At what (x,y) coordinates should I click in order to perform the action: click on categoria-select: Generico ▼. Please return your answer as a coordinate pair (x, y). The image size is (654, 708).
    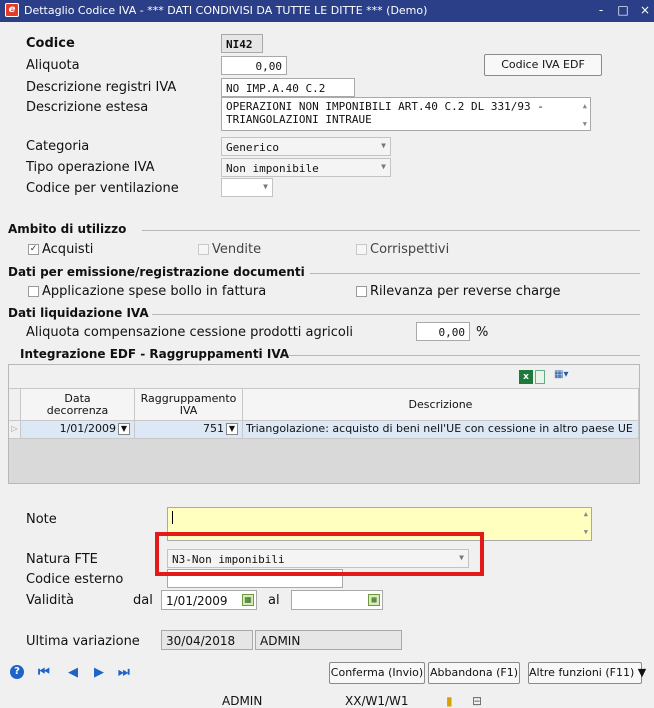
    Looking at the image, I should click on (306, 146).